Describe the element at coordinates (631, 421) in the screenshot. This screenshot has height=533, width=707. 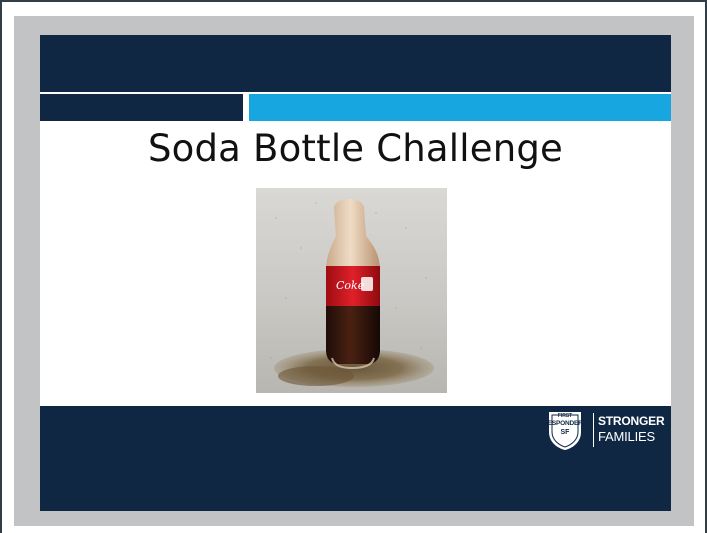
I see `brand-stronger: STRONGER` at that location.